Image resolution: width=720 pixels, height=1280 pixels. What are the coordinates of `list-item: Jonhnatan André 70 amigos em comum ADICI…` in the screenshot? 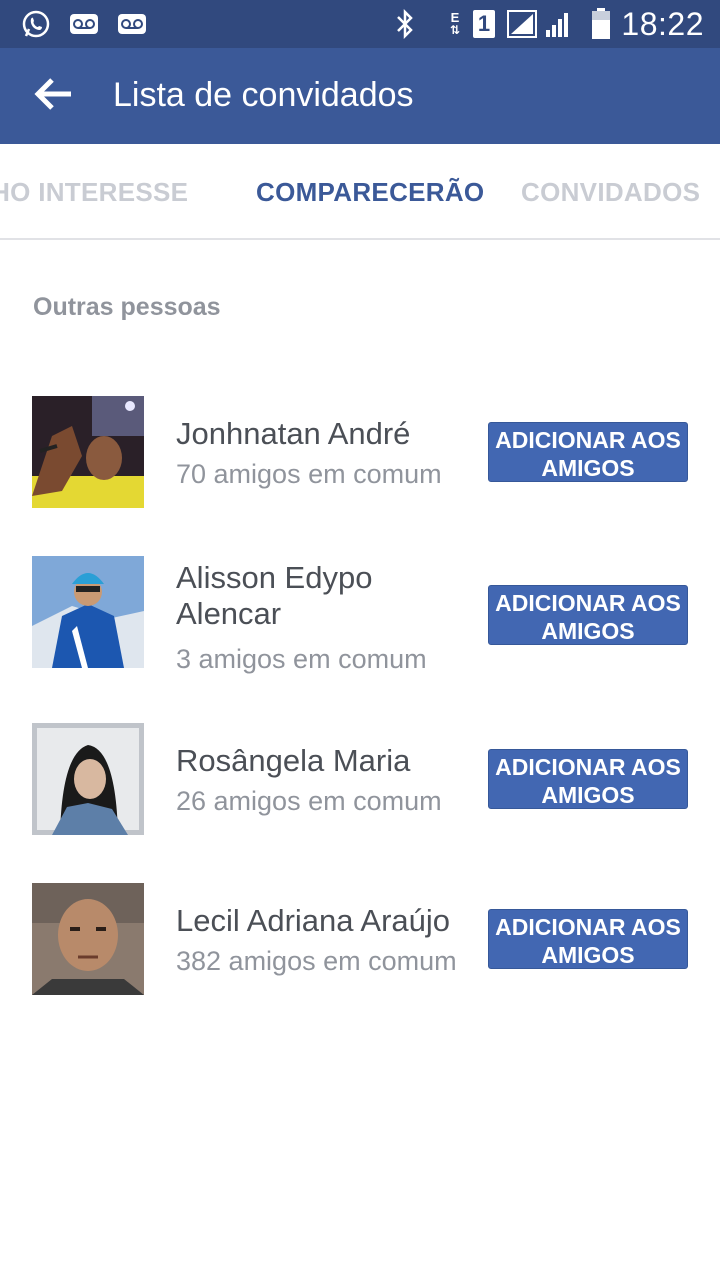 It's located at (360, 452).